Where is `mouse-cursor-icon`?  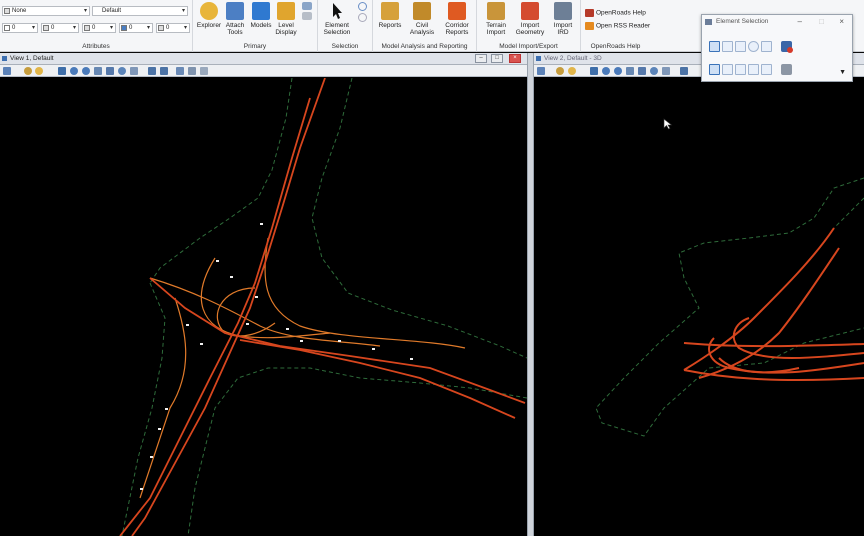
mouse-cursor-icon is located at coordinates (668, 124).